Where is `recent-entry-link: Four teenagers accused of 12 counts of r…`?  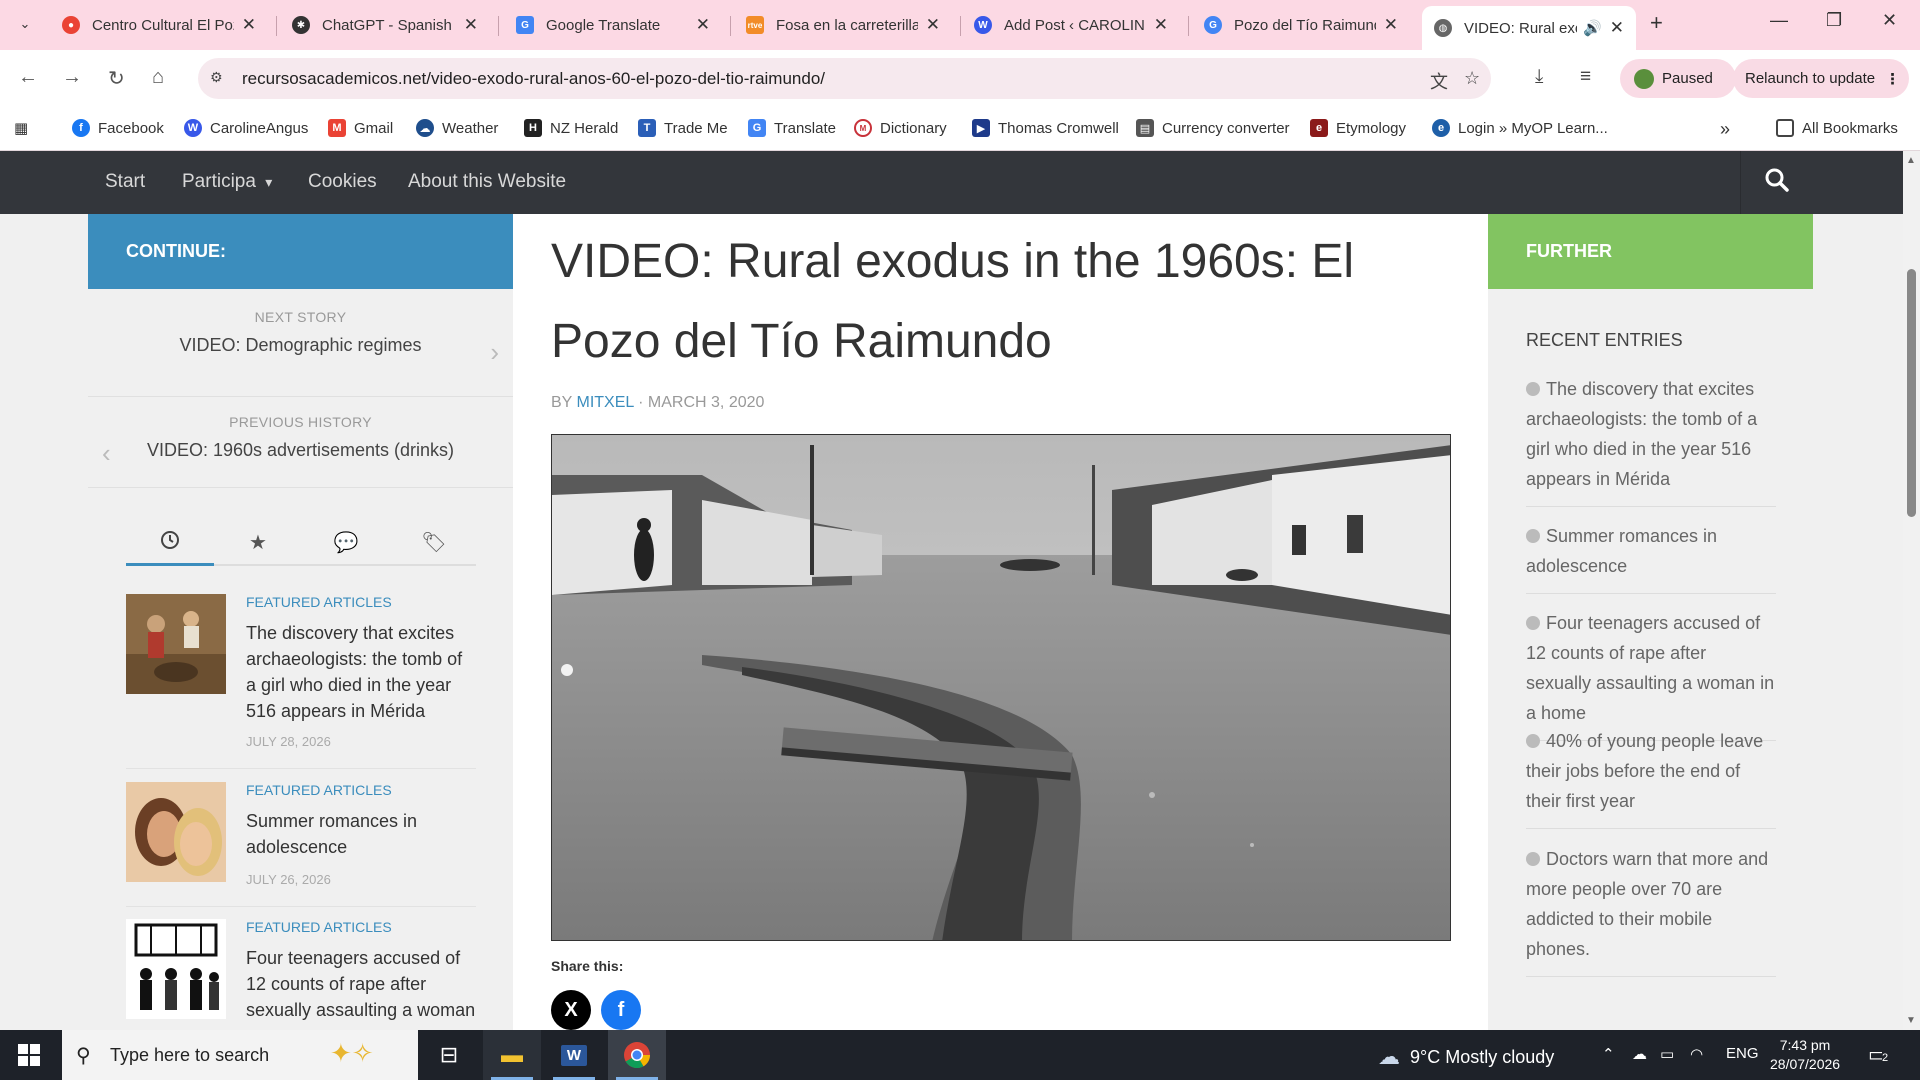
recent-entry-link: Four teenagers accused of 12 counts of r… is located at coordinates (1650, 668).